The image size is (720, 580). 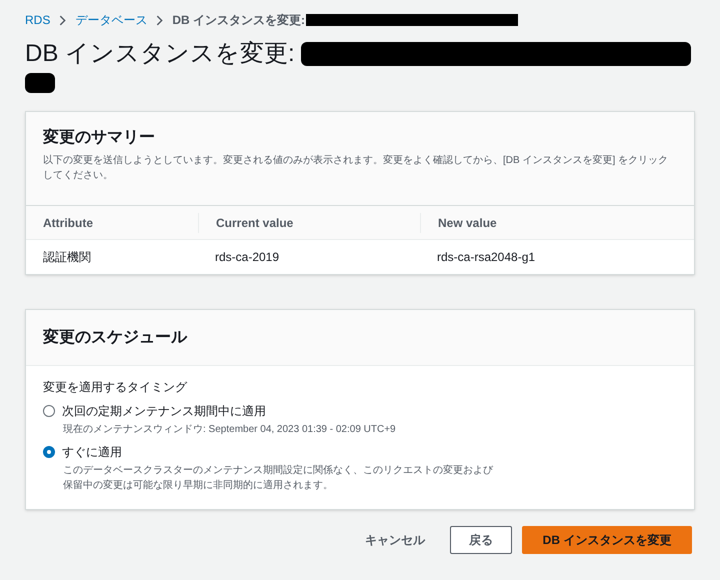 I want to click on panel-title: 変更のスケジュール, so click(x=115, y=337).